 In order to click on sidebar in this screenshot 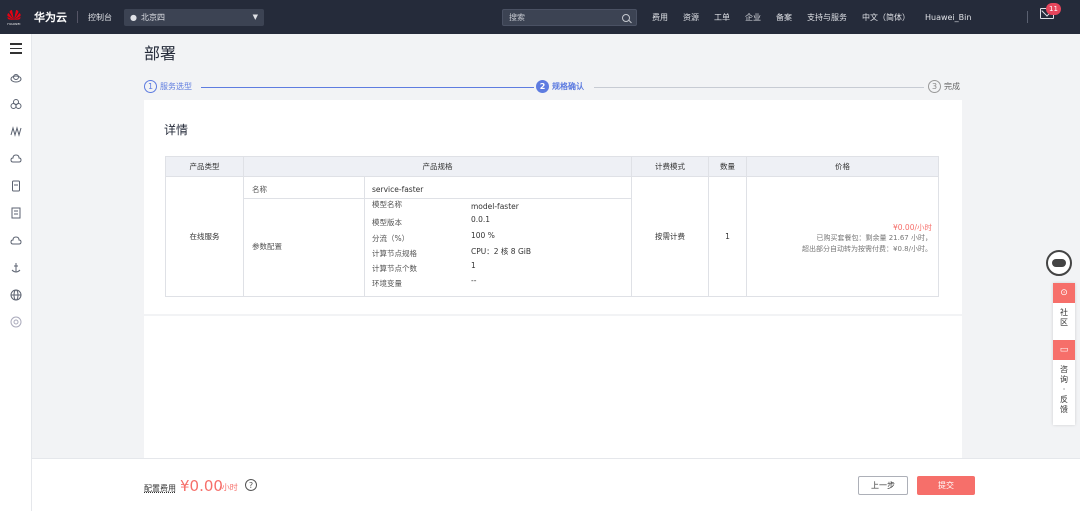, I will do `click(16, 272)`.